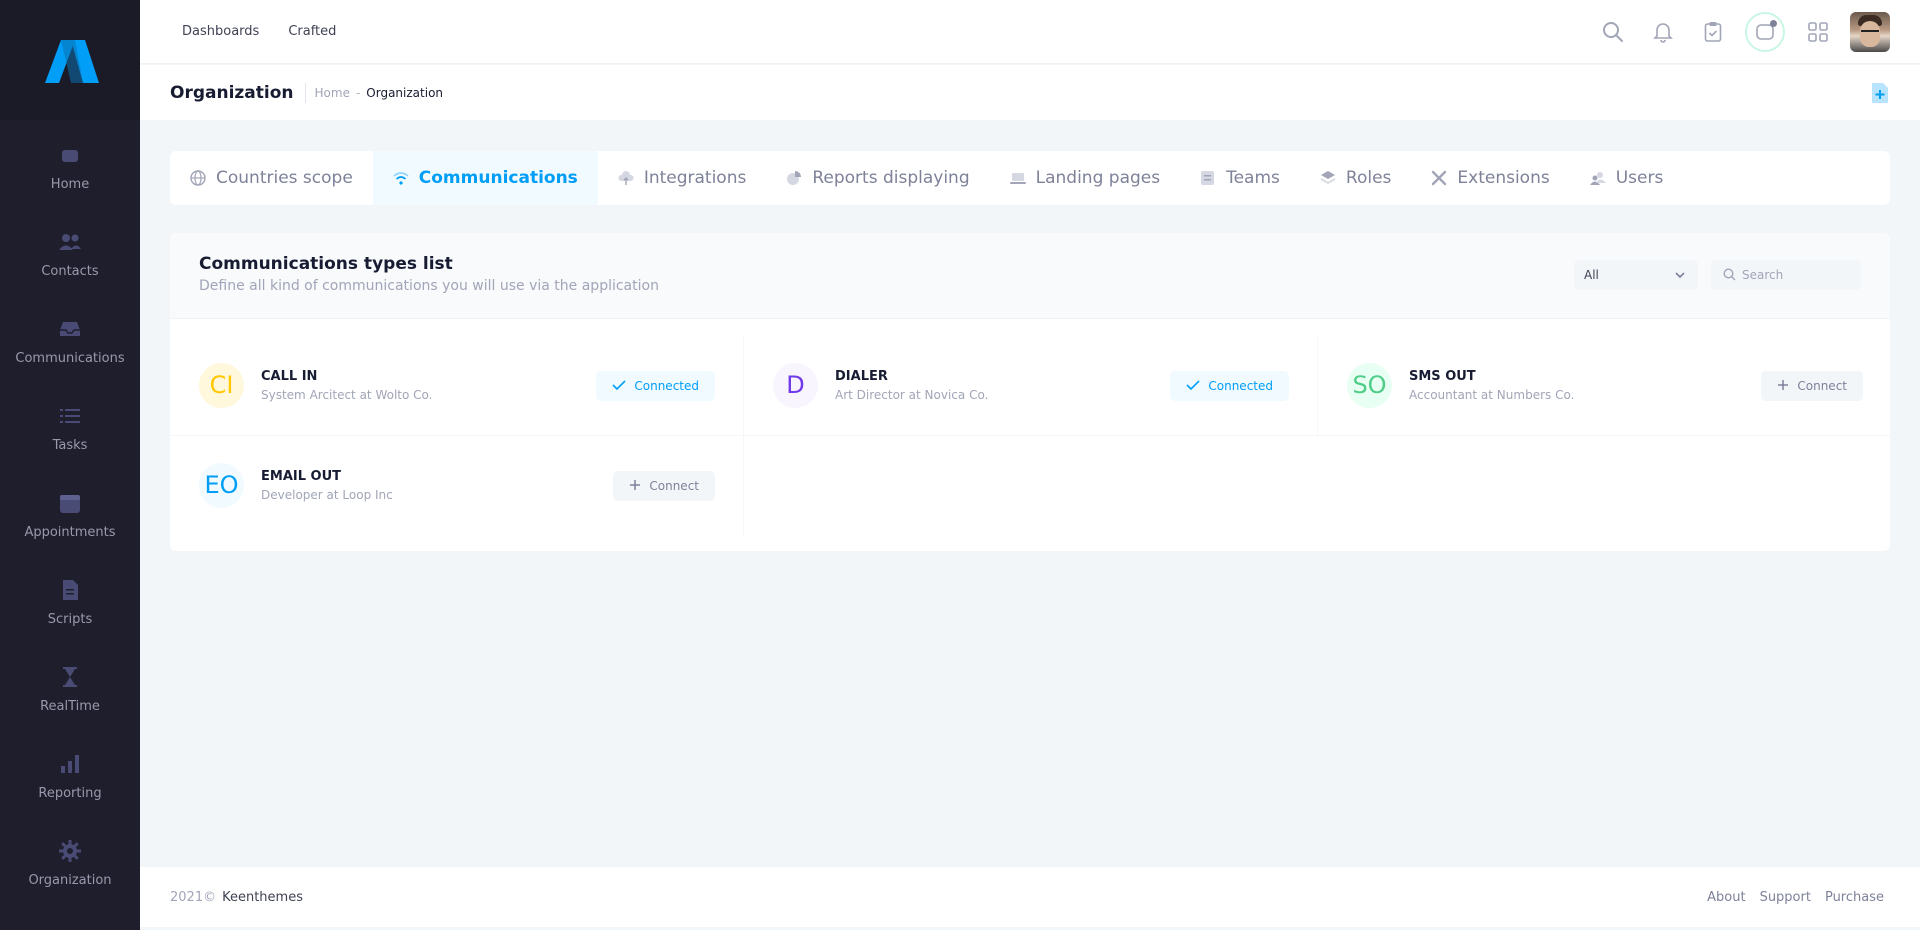 Image resolution: width=1920 pixels, height=930 pixels. Describe the element at coordinates (1817, 32) in the screenshot. I see `apps-grid-icon` at that location.